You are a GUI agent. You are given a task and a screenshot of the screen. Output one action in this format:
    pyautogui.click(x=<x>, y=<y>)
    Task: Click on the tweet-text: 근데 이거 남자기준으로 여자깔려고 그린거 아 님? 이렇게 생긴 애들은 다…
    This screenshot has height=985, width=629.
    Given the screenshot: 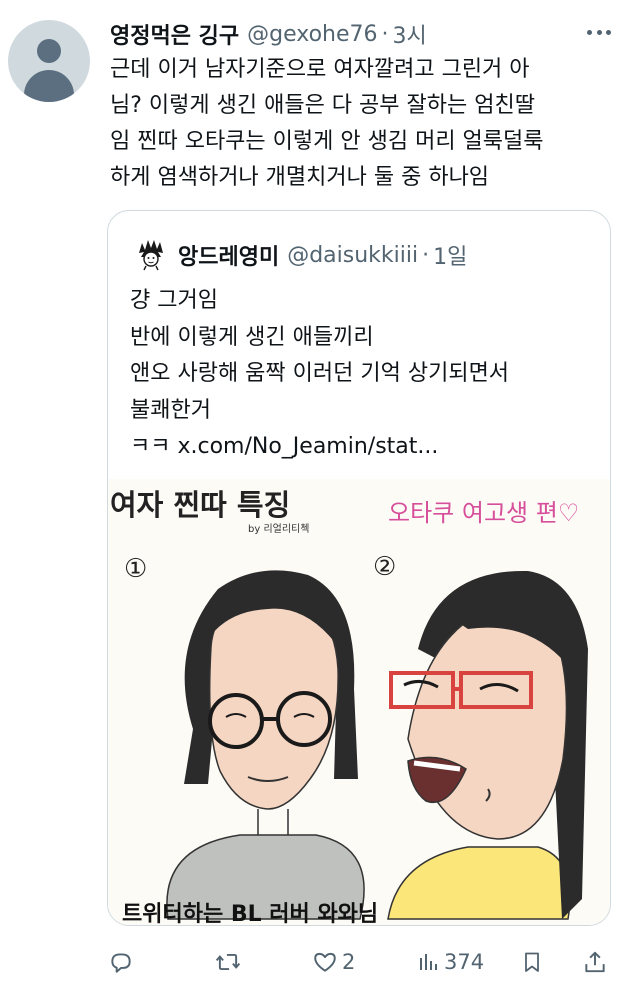 What is the action you would take?
    pyautogui.click(x=362, y=124)
    